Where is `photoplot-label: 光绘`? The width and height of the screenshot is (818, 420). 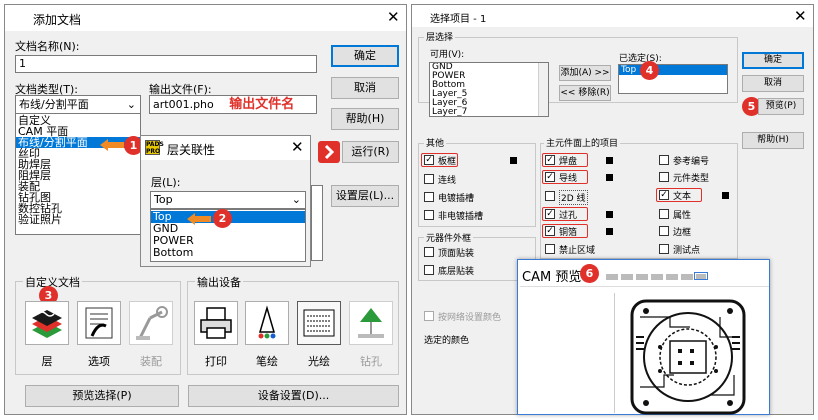
photoplot-label: 光绘 is located at coordinates (319, 361).